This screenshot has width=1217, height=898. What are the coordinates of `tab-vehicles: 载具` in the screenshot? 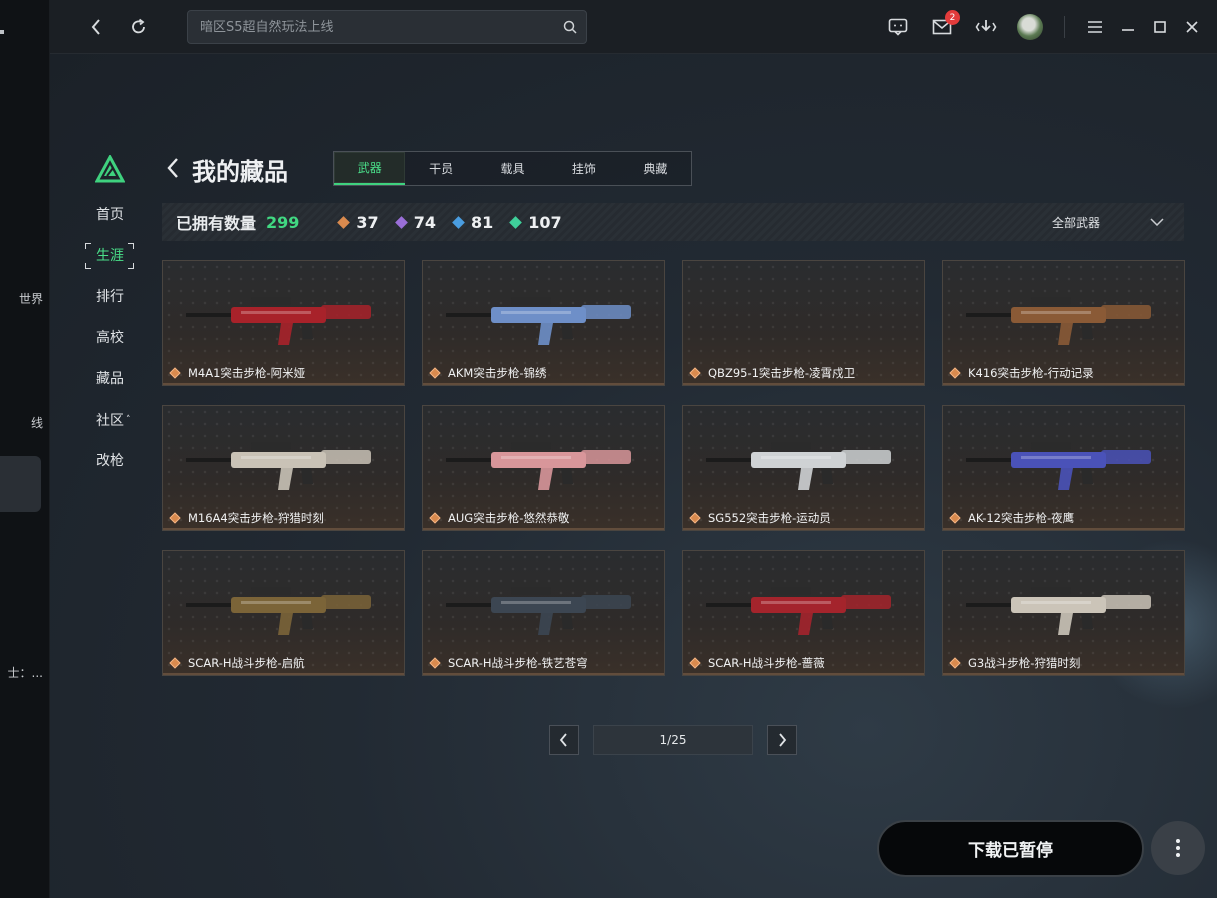 It's located at (512, 168).